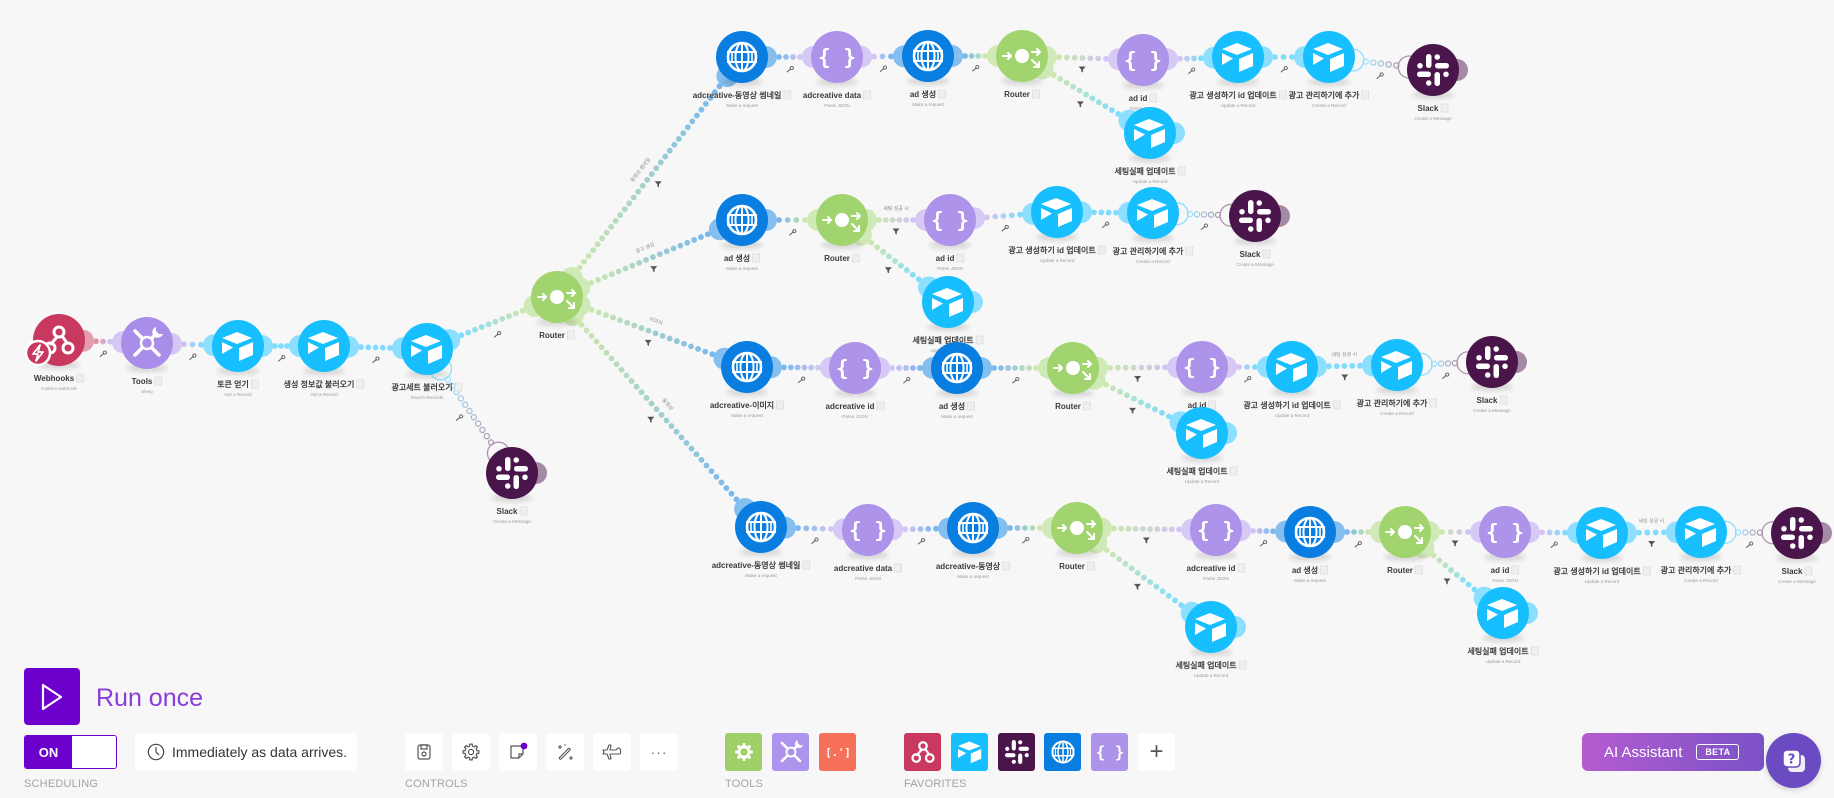  I want to click on module-name: adcreative-동영상 썸네일, so click(756, 565).